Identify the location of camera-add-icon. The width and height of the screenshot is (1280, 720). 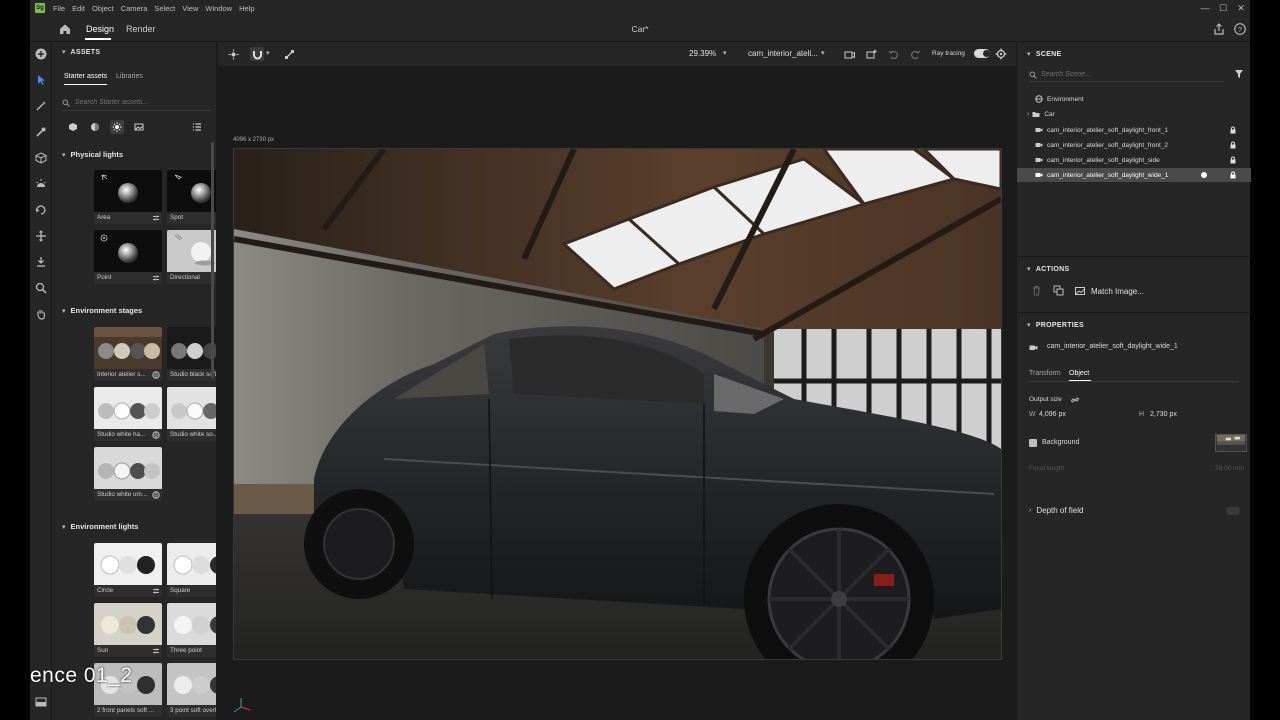
(871, 54).